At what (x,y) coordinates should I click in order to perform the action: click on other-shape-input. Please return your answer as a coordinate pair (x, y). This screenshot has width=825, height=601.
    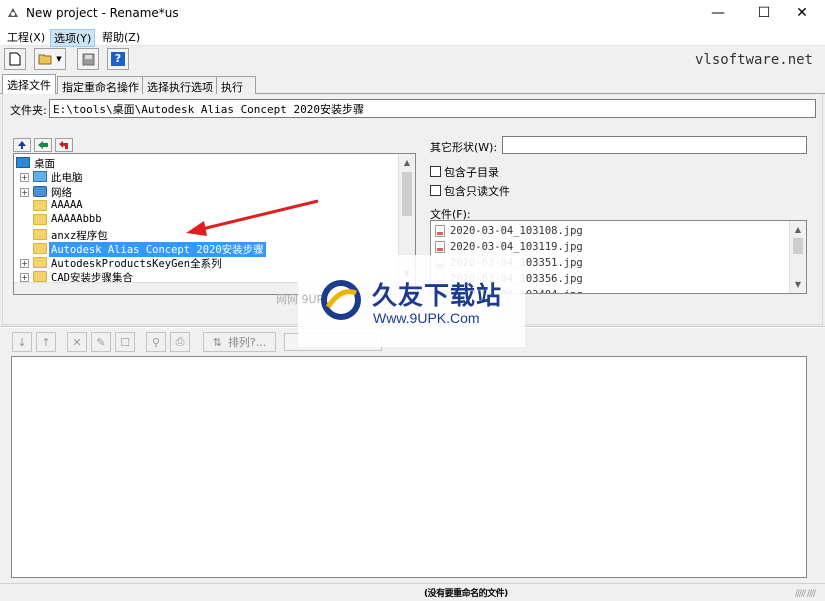
    Looking at the image, I should click on (654, 145).